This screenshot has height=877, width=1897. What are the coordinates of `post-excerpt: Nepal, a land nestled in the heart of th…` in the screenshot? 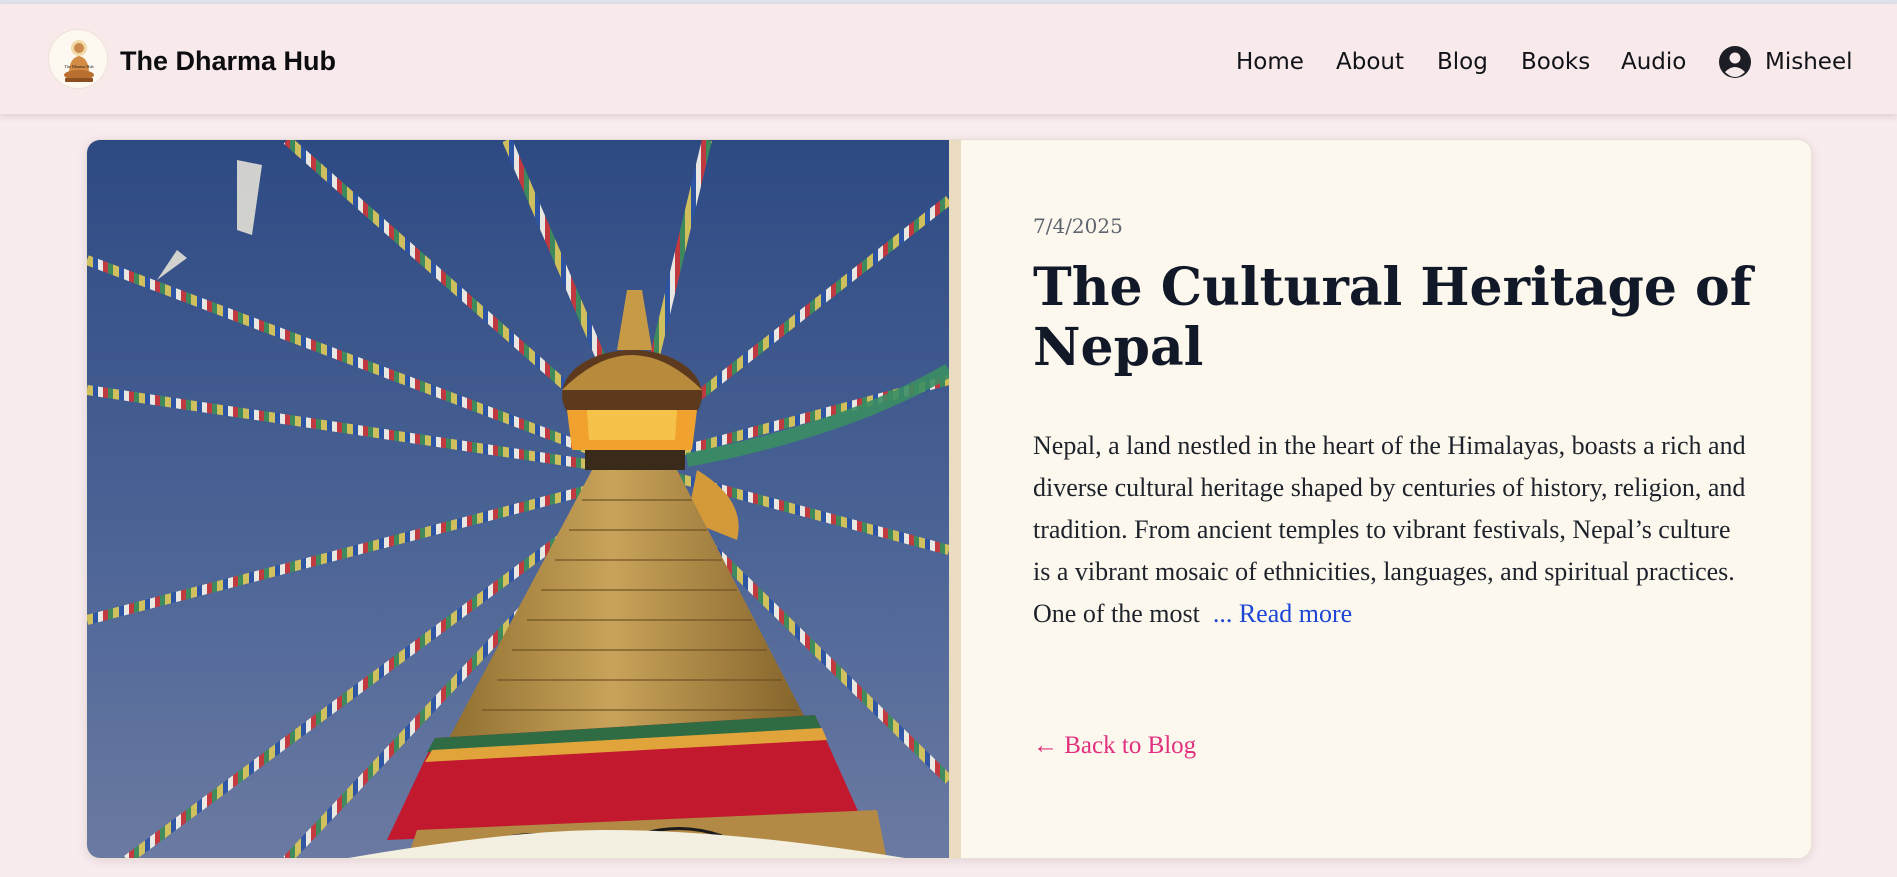 It's located at (1391, 530).